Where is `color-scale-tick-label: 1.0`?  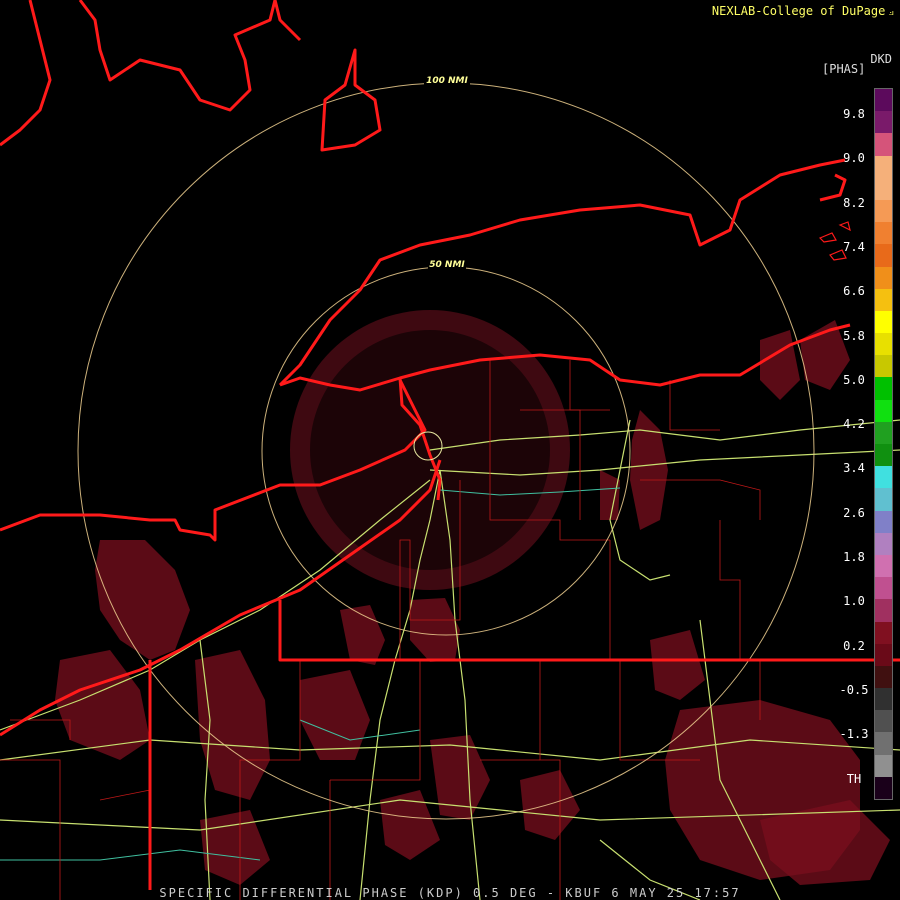 color-scale-tick-label: 1.0 is located at coordinates (854, 601).